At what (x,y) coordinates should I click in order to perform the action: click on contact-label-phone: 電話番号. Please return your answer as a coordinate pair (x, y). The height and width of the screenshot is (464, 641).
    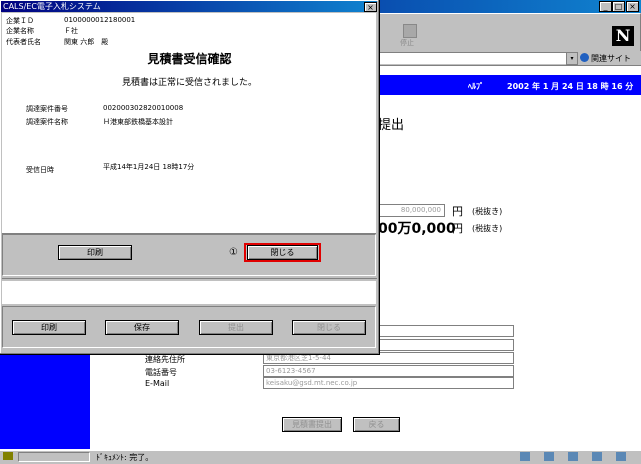
    Looking at the image, I should click on (161, 372).